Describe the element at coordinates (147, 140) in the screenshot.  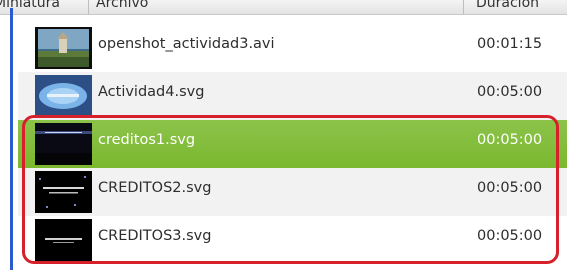
I see `file-name: creditos1.svg` at that location.